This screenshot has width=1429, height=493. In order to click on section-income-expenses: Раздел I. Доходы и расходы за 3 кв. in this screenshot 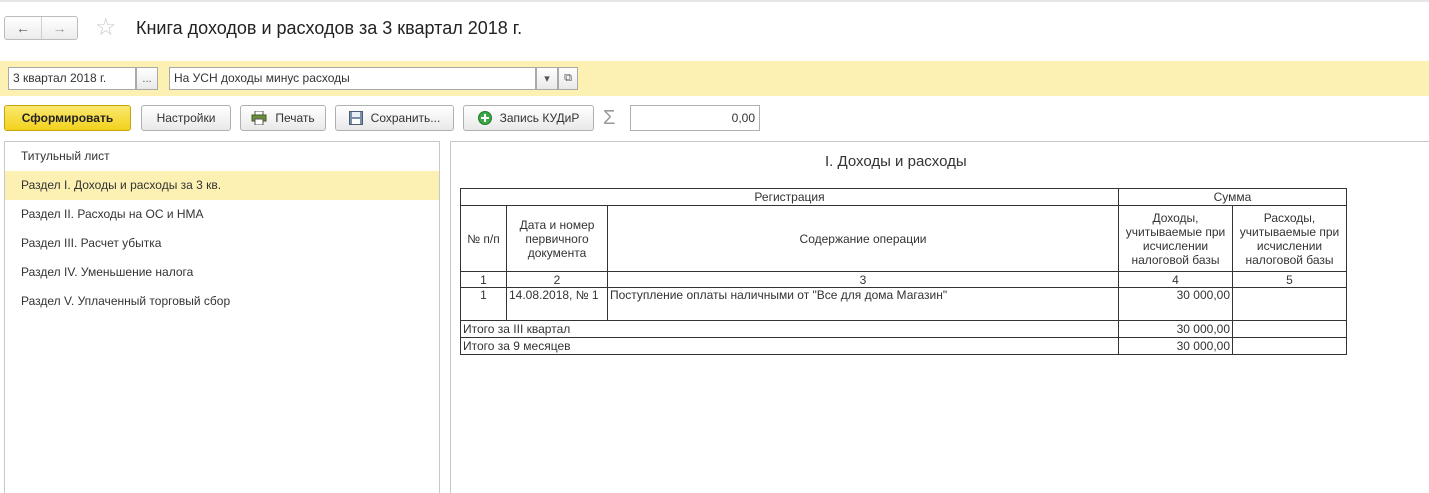, I will do `click(222, 185)`.